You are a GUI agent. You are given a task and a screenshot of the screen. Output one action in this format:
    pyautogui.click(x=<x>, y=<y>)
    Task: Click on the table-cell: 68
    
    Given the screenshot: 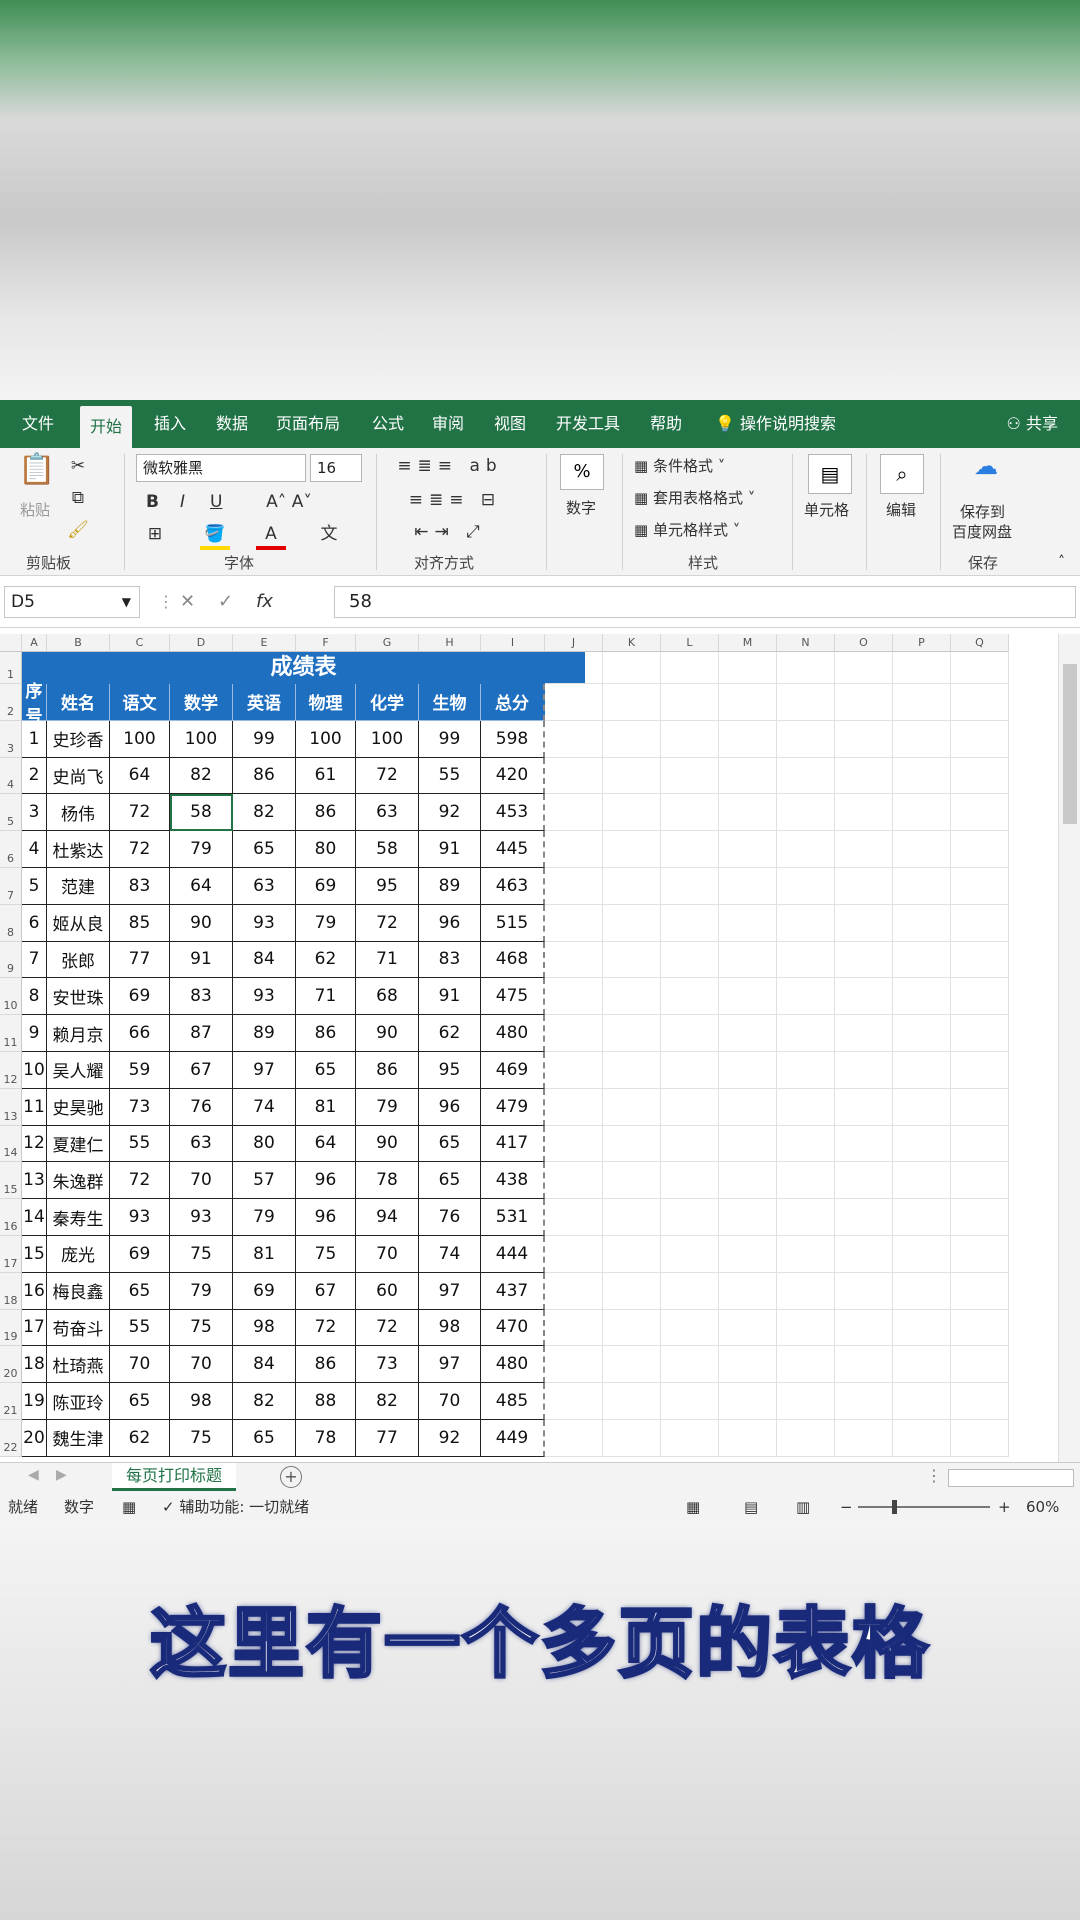 What is the action you would take?
    pyautogui.click(x=387, y=997)
    